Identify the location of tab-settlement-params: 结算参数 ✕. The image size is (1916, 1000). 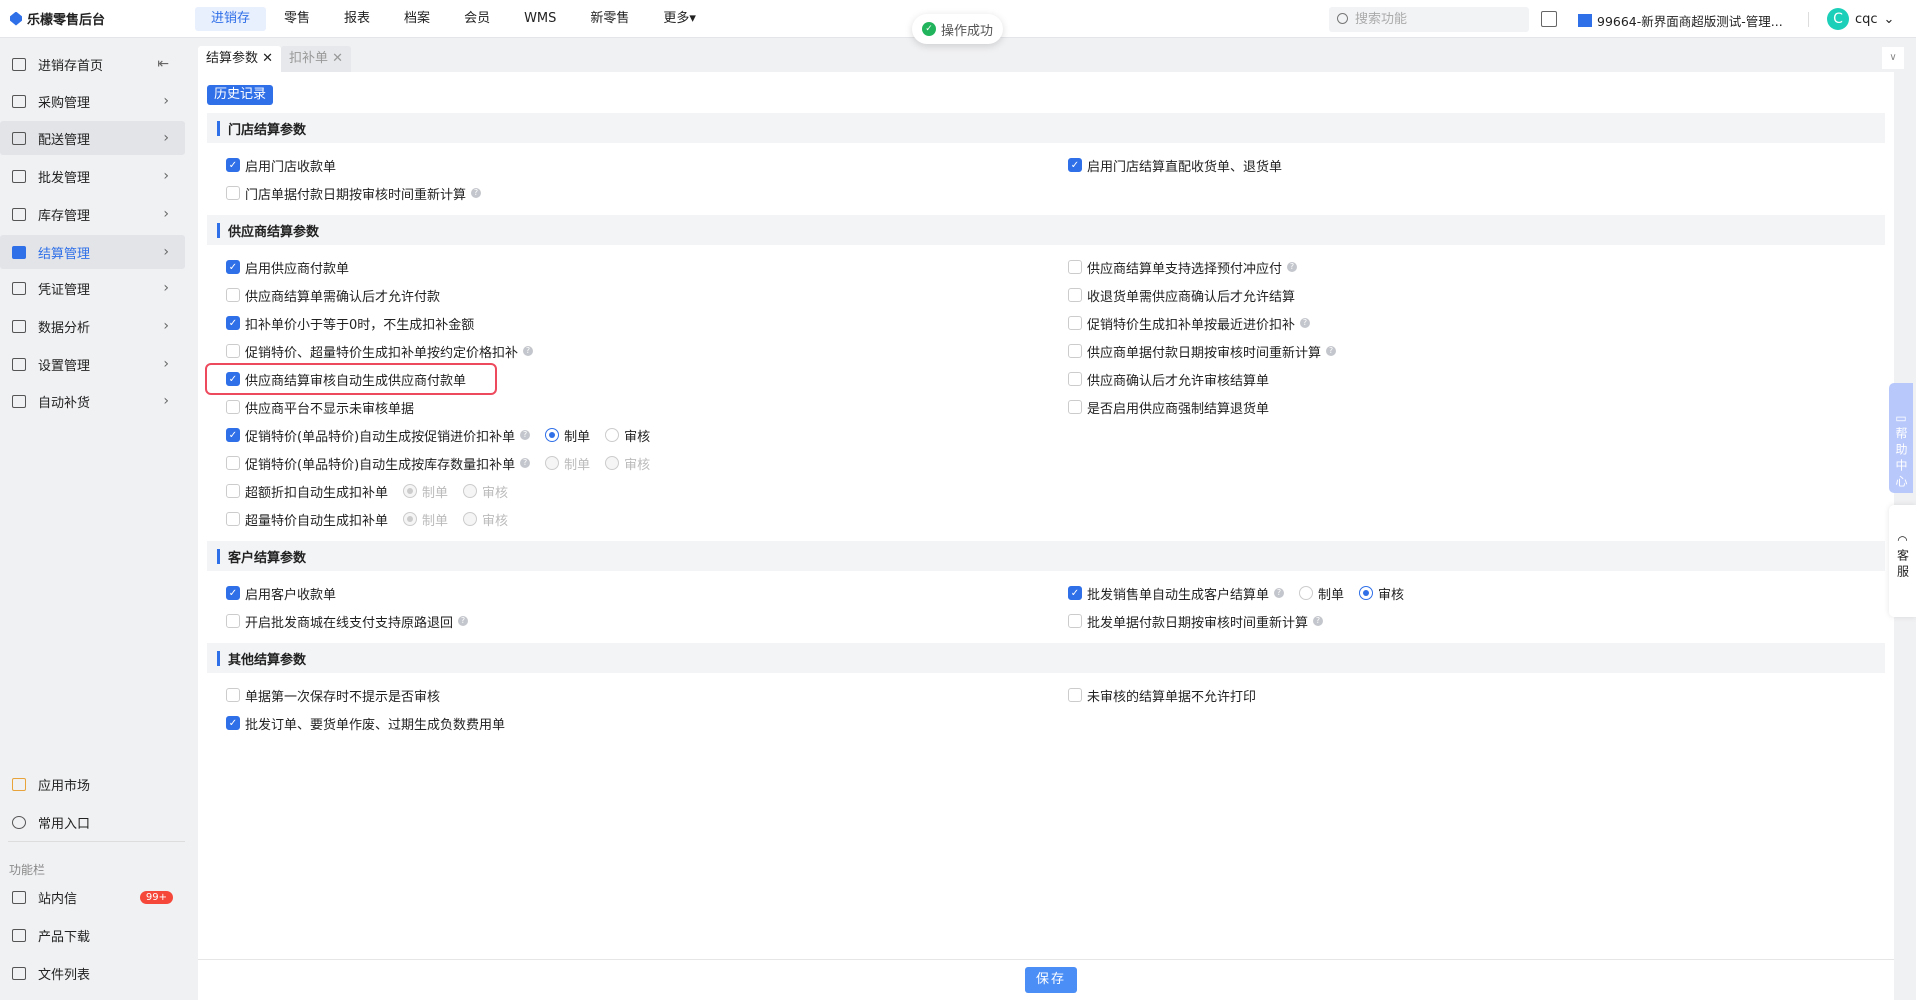
(240, 59).